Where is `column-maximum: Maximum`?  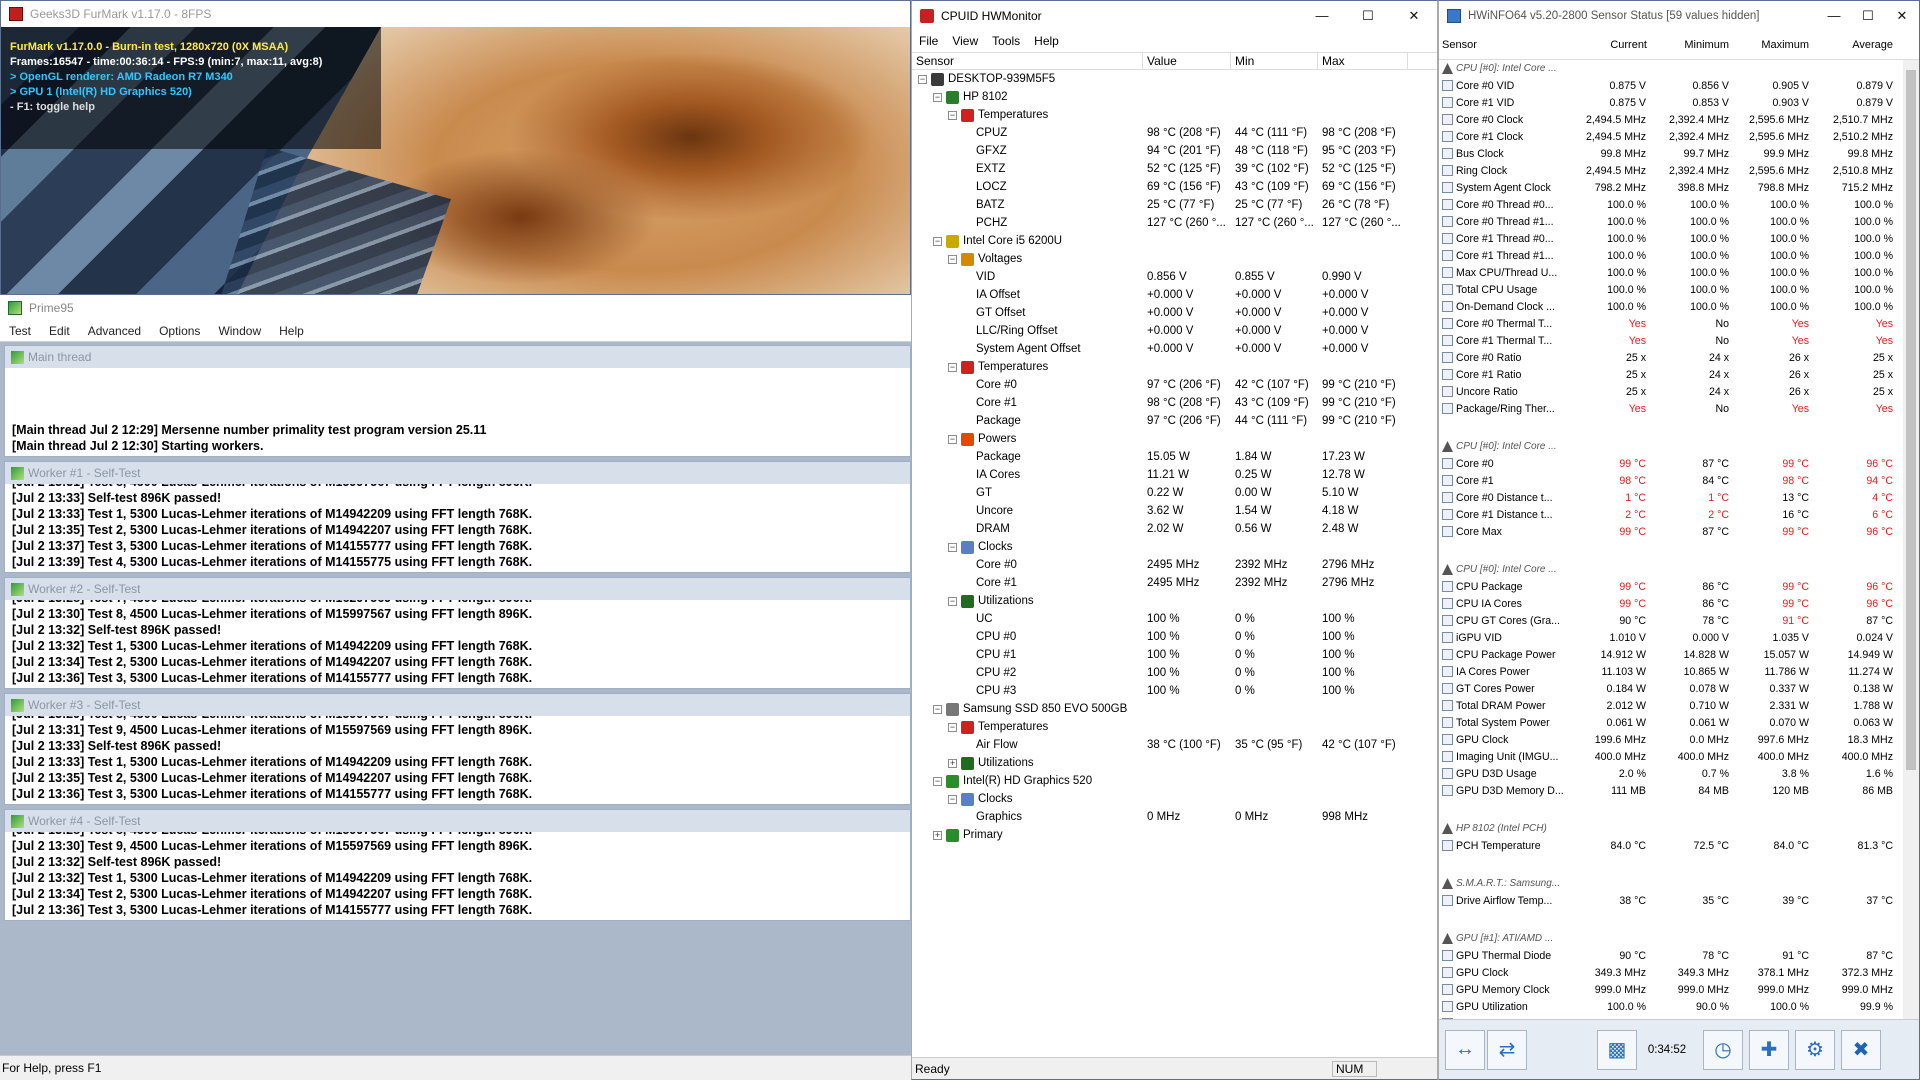 column-maximum: Maximum is located at coordinates (1773, 45).